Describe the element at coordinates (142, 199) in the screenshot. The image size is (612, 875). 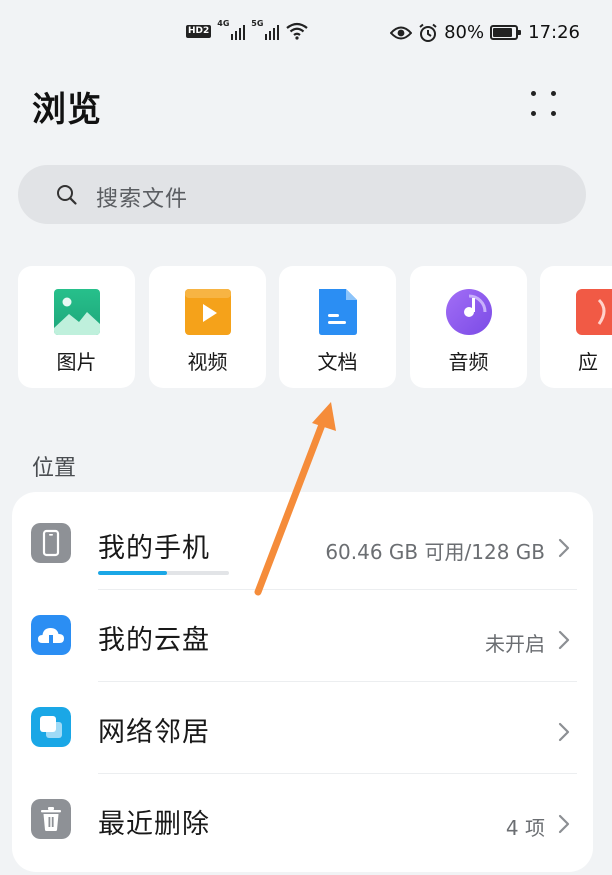
I see `search-placeholder: 搜索文件` at that location.